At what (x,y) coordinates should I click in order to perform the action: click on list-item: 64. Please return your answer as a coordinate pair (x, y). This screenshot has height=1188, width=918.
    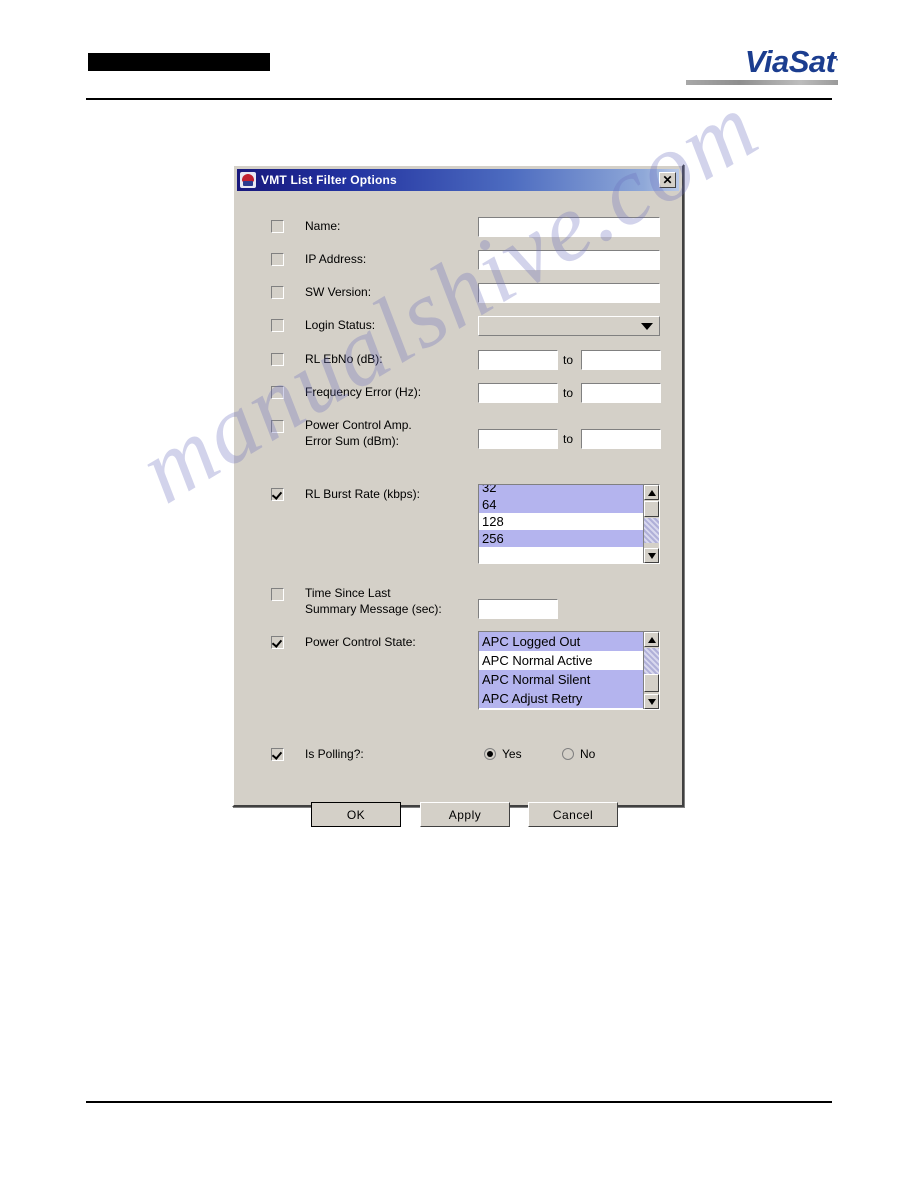
    Looking at the image, I should click on (561, 504).